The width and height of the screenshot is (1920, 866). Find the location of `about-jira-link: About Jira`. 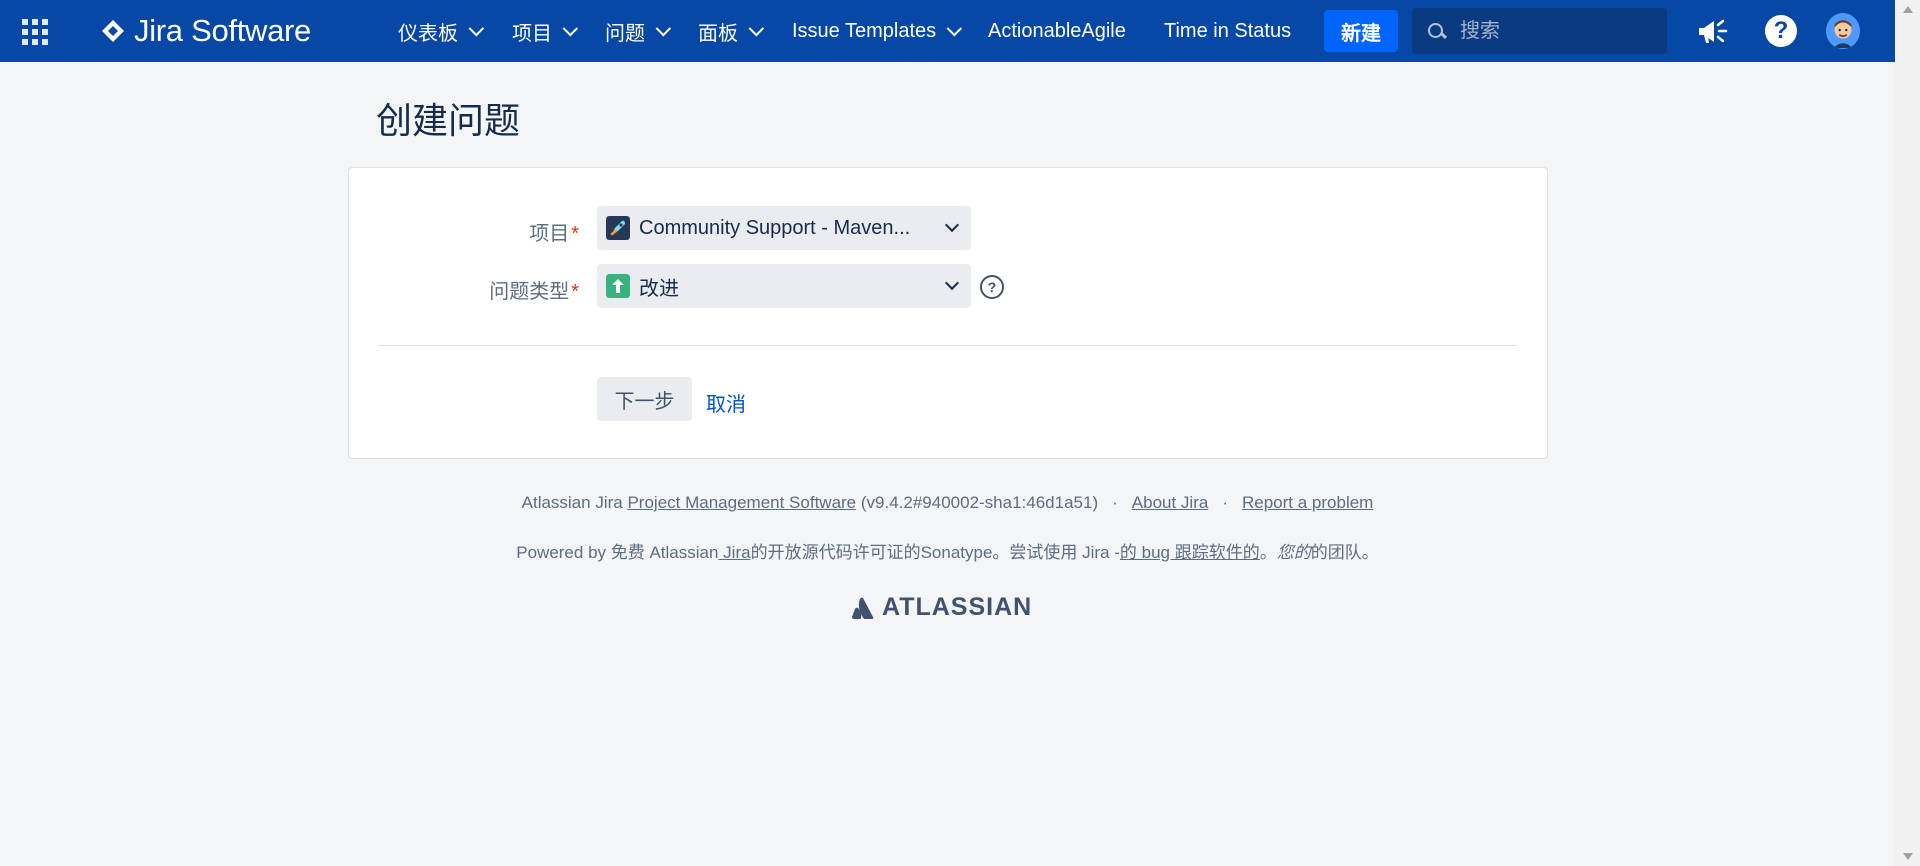

about-jira-link: About Jira is located at coordinates (1170, 502).